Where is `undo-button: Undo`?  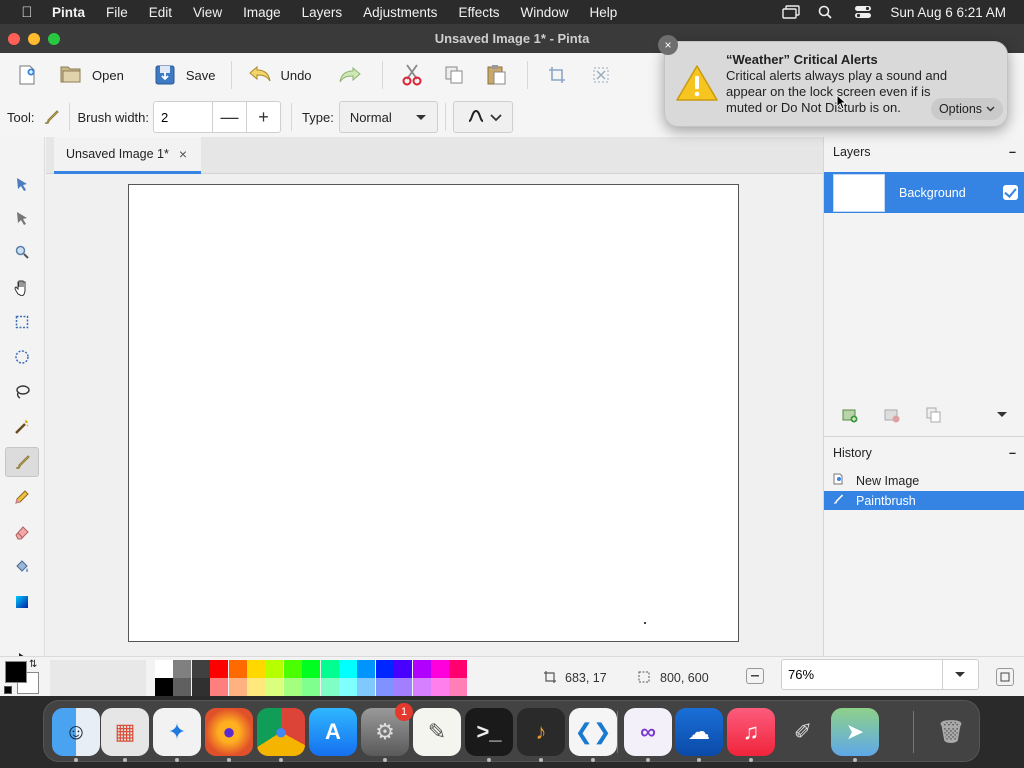
undo-button: Undo is located at coordinates (279, 75).